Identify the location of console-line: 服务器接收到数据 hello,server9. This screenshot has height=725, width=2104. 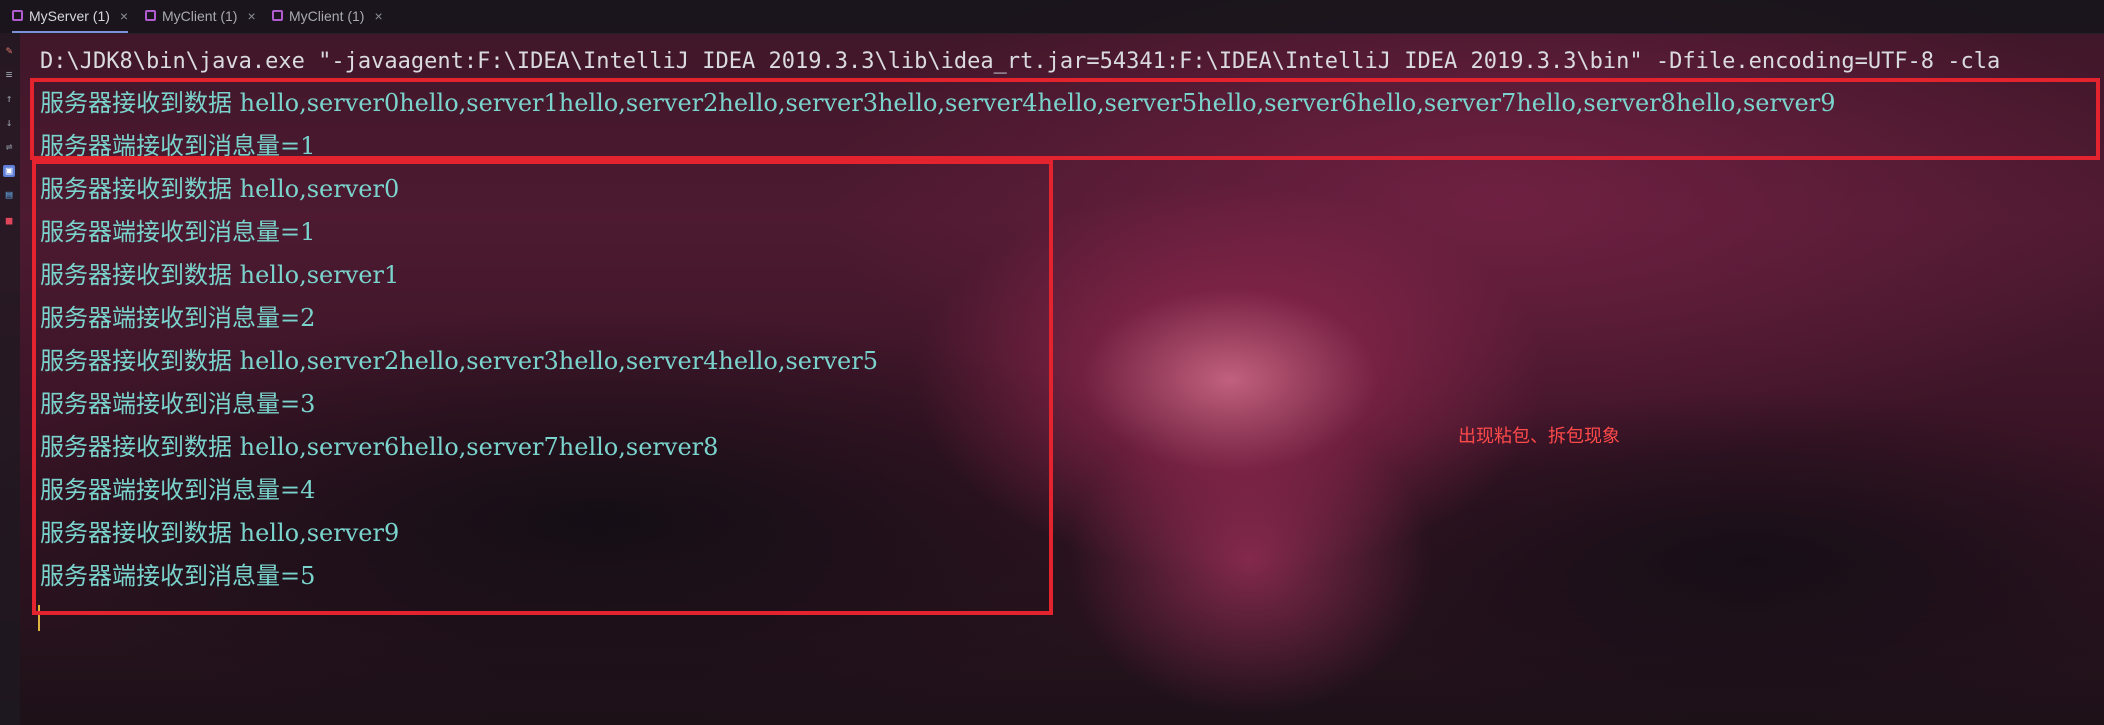
(220, 533).